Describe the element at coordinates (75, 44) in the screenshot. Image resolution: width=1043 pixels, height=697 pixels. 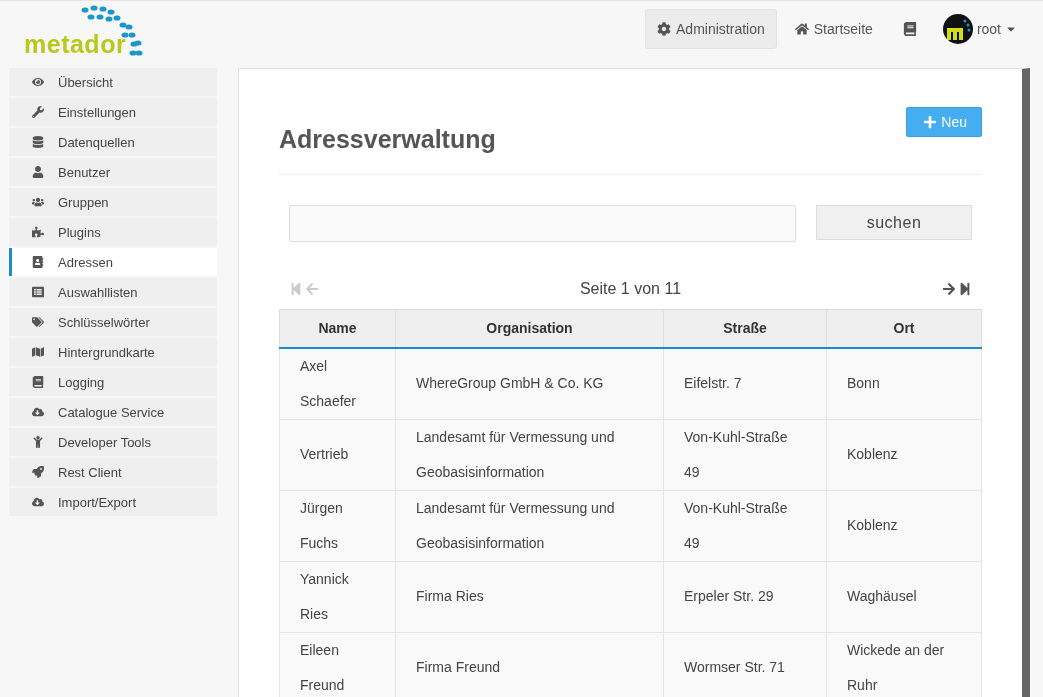
I see `logo-text: metador` at that location.